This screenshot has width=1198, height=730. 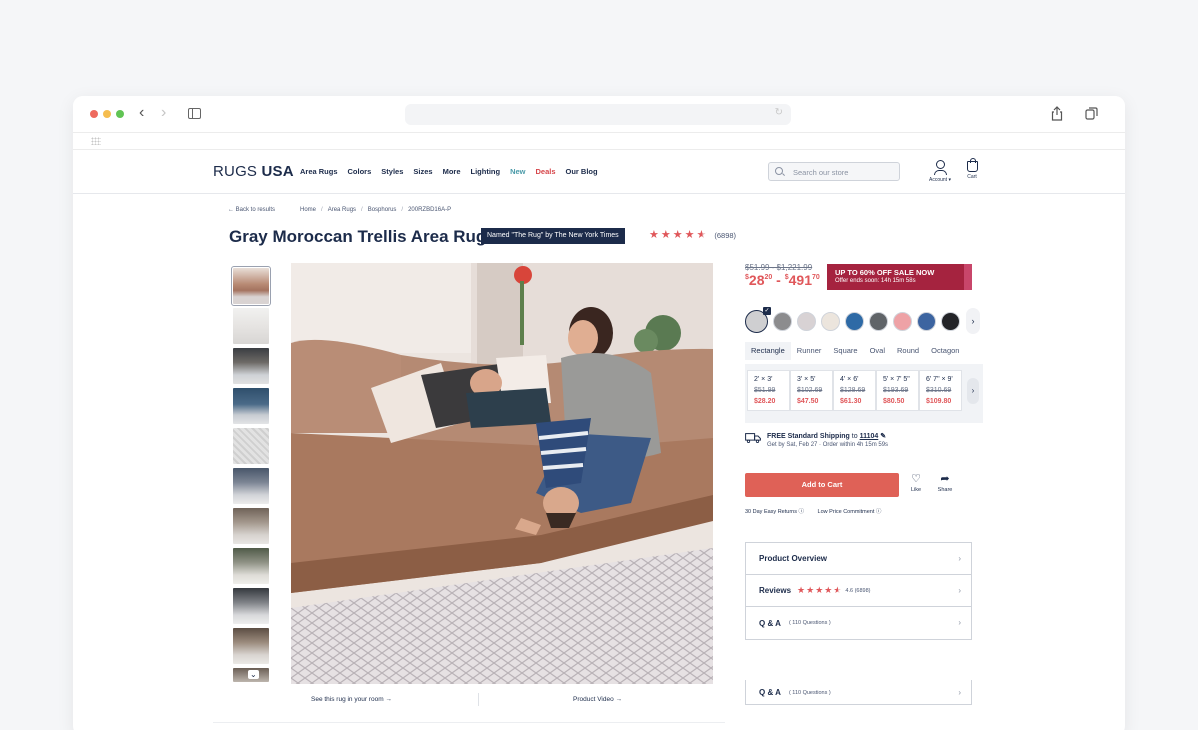 What do you see at coordinates (546, 171) in the screenshot?
I see `nav-deals: Deals` at bounding box center [546, 171].